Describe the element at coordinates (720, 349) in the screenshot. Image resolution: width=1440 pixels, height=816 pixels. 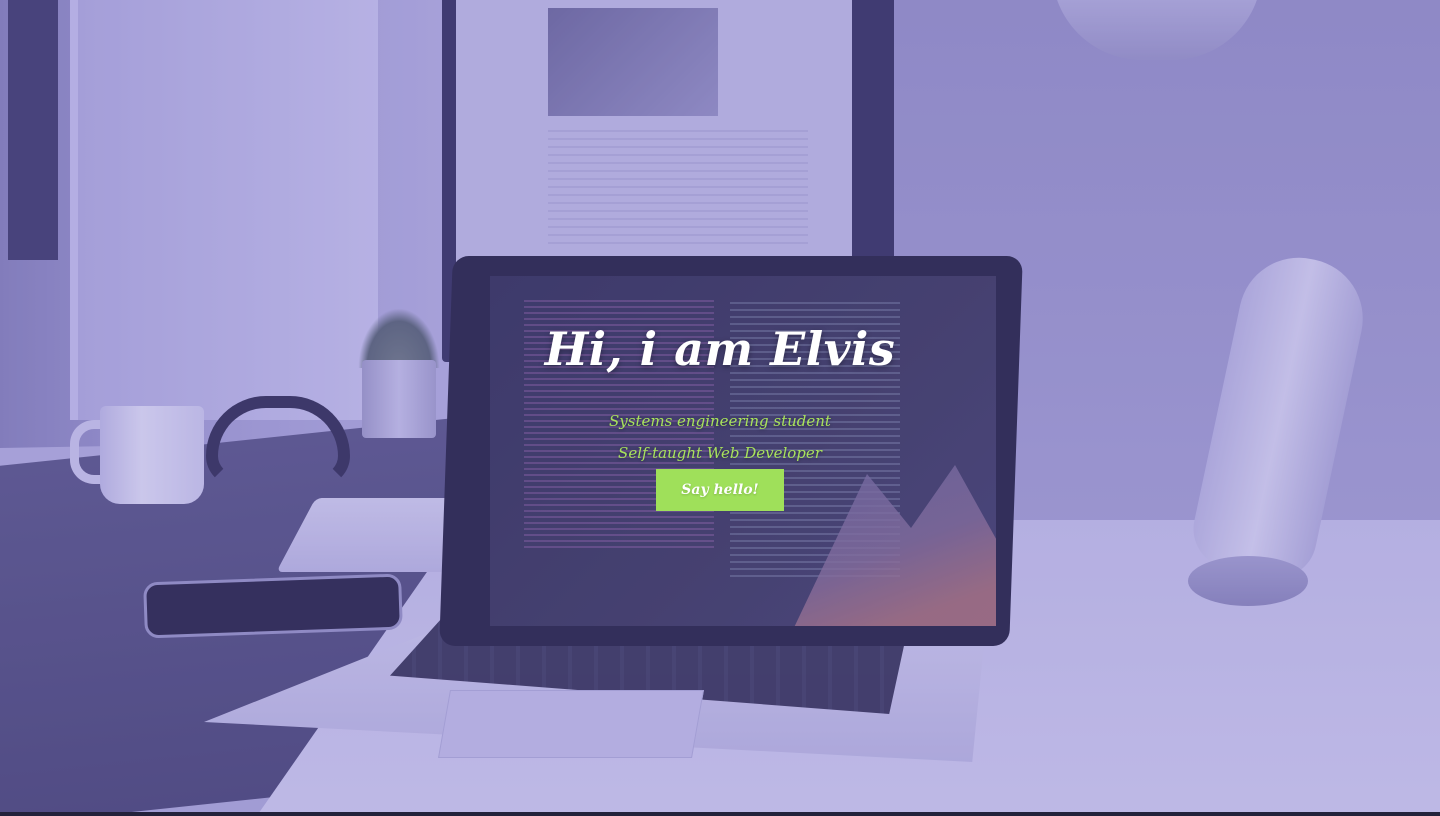
I see `hero-title: Hi, i am Elvis` at that location.